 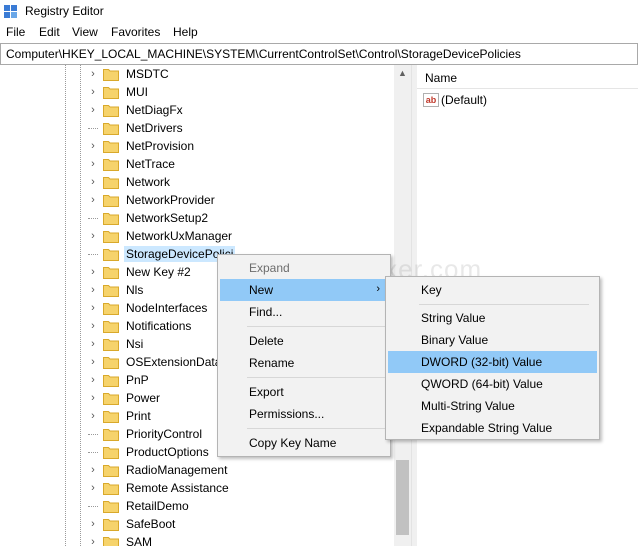 What do you see at coordinates (135, 344) in the screenshot?
I see `tree-item-label: Nsi` at bounding box center [135, 344].